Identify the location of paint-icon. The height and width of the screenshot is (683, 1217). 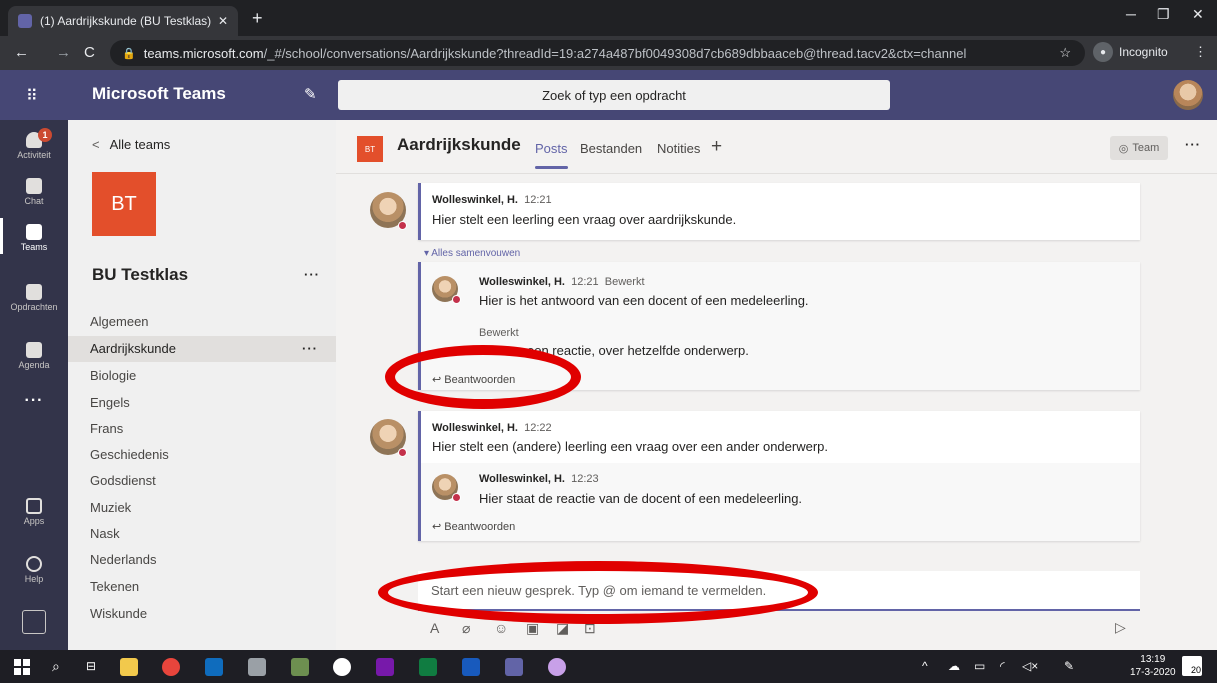
(557, 667).